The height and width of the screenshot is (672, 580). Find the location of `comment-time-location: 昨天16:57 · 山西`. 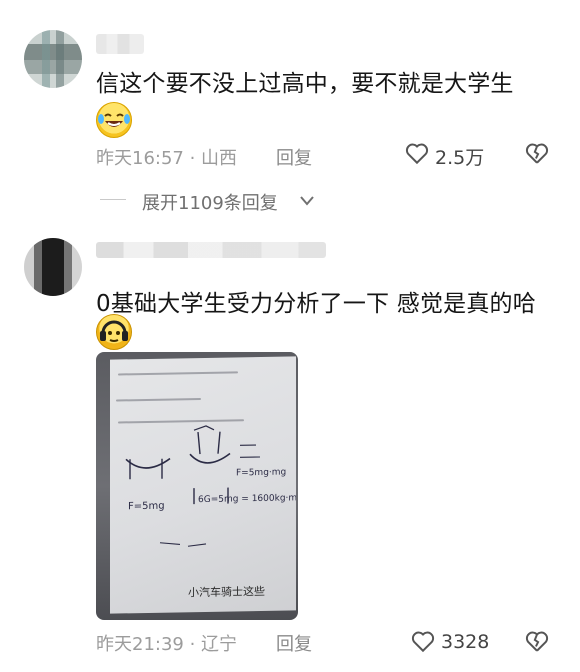

comment-time-location: 昨天16:57 · 山西 is located at coordinates (167, 158).